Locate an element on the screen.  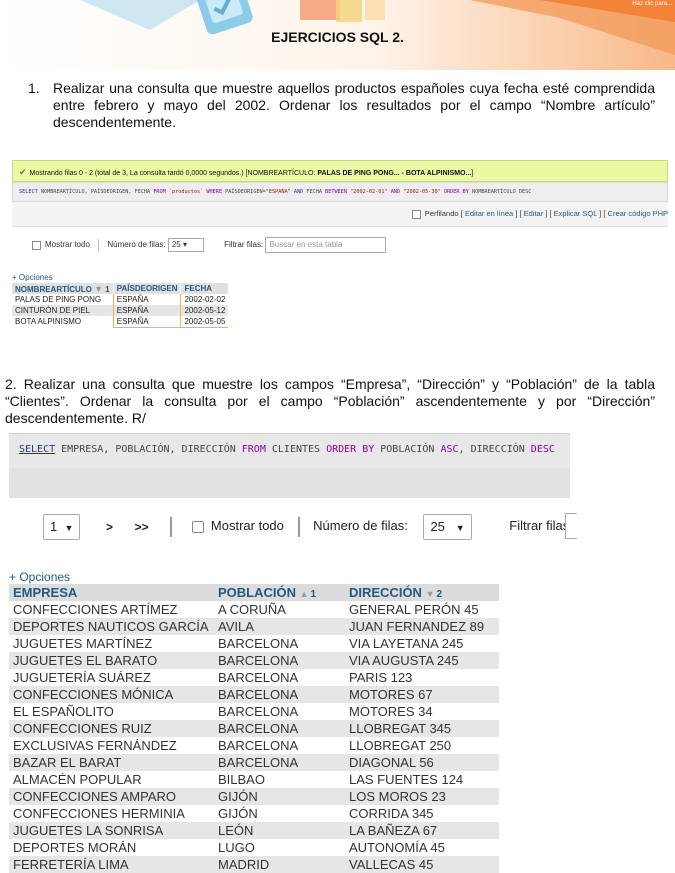
table-cell: CONFECCIONES HERMINIA is located at coordinates (111, 813).